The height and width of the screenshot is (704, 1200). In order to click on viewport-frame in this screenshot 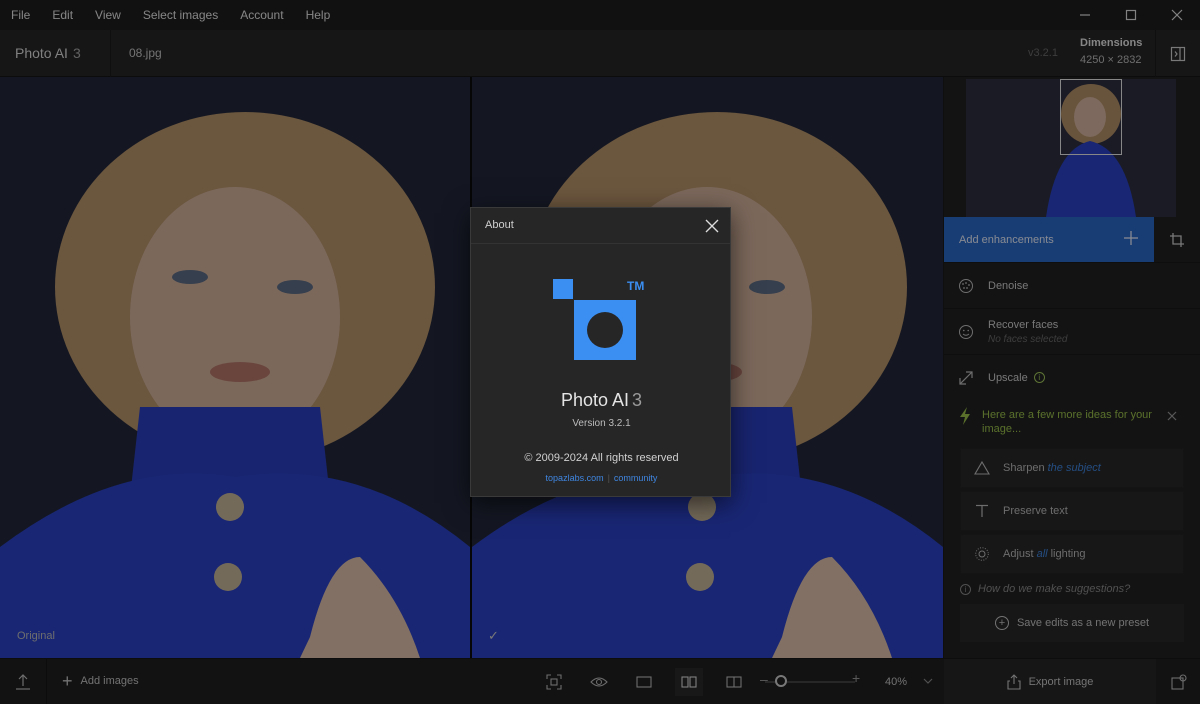, I will do `click(1091, 117)`.